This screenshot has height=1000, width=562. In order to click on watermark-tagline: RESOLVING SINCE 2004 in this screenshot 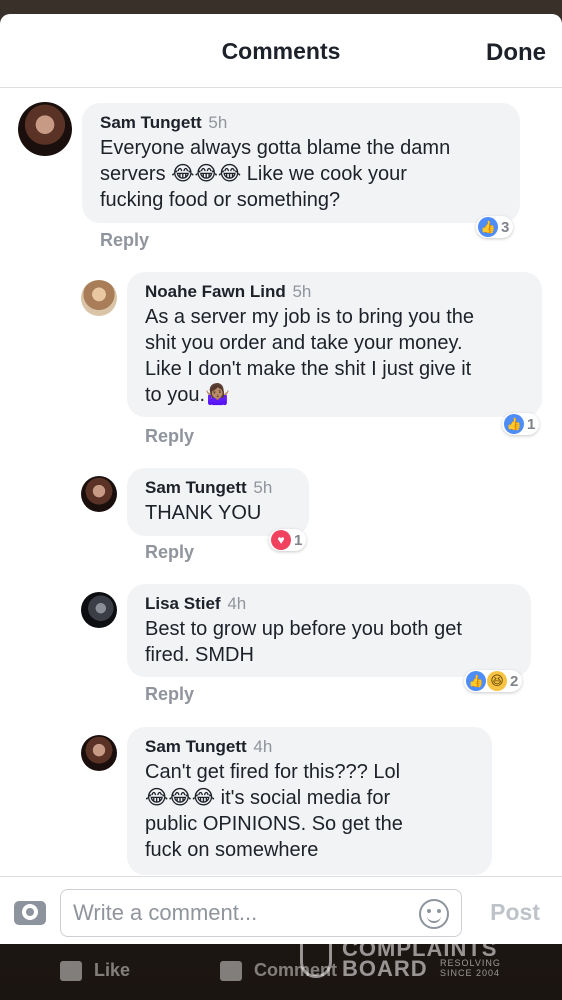, I will do `click(470, 968)`.